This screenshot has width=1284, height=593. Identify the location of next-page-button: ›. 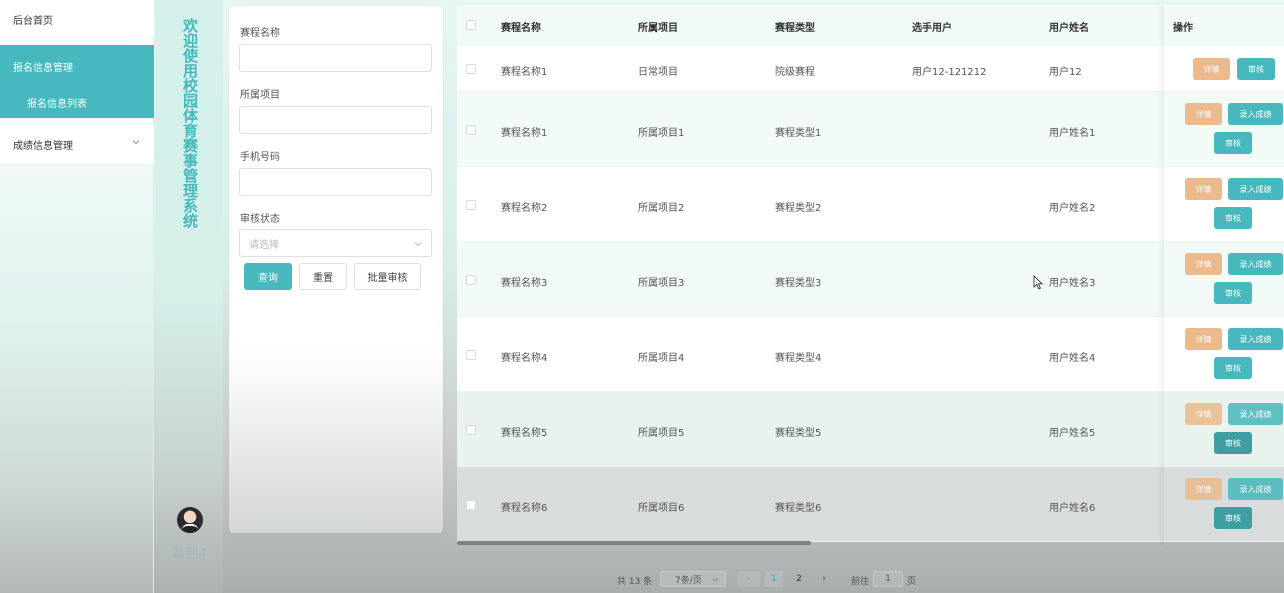
(824, 579).